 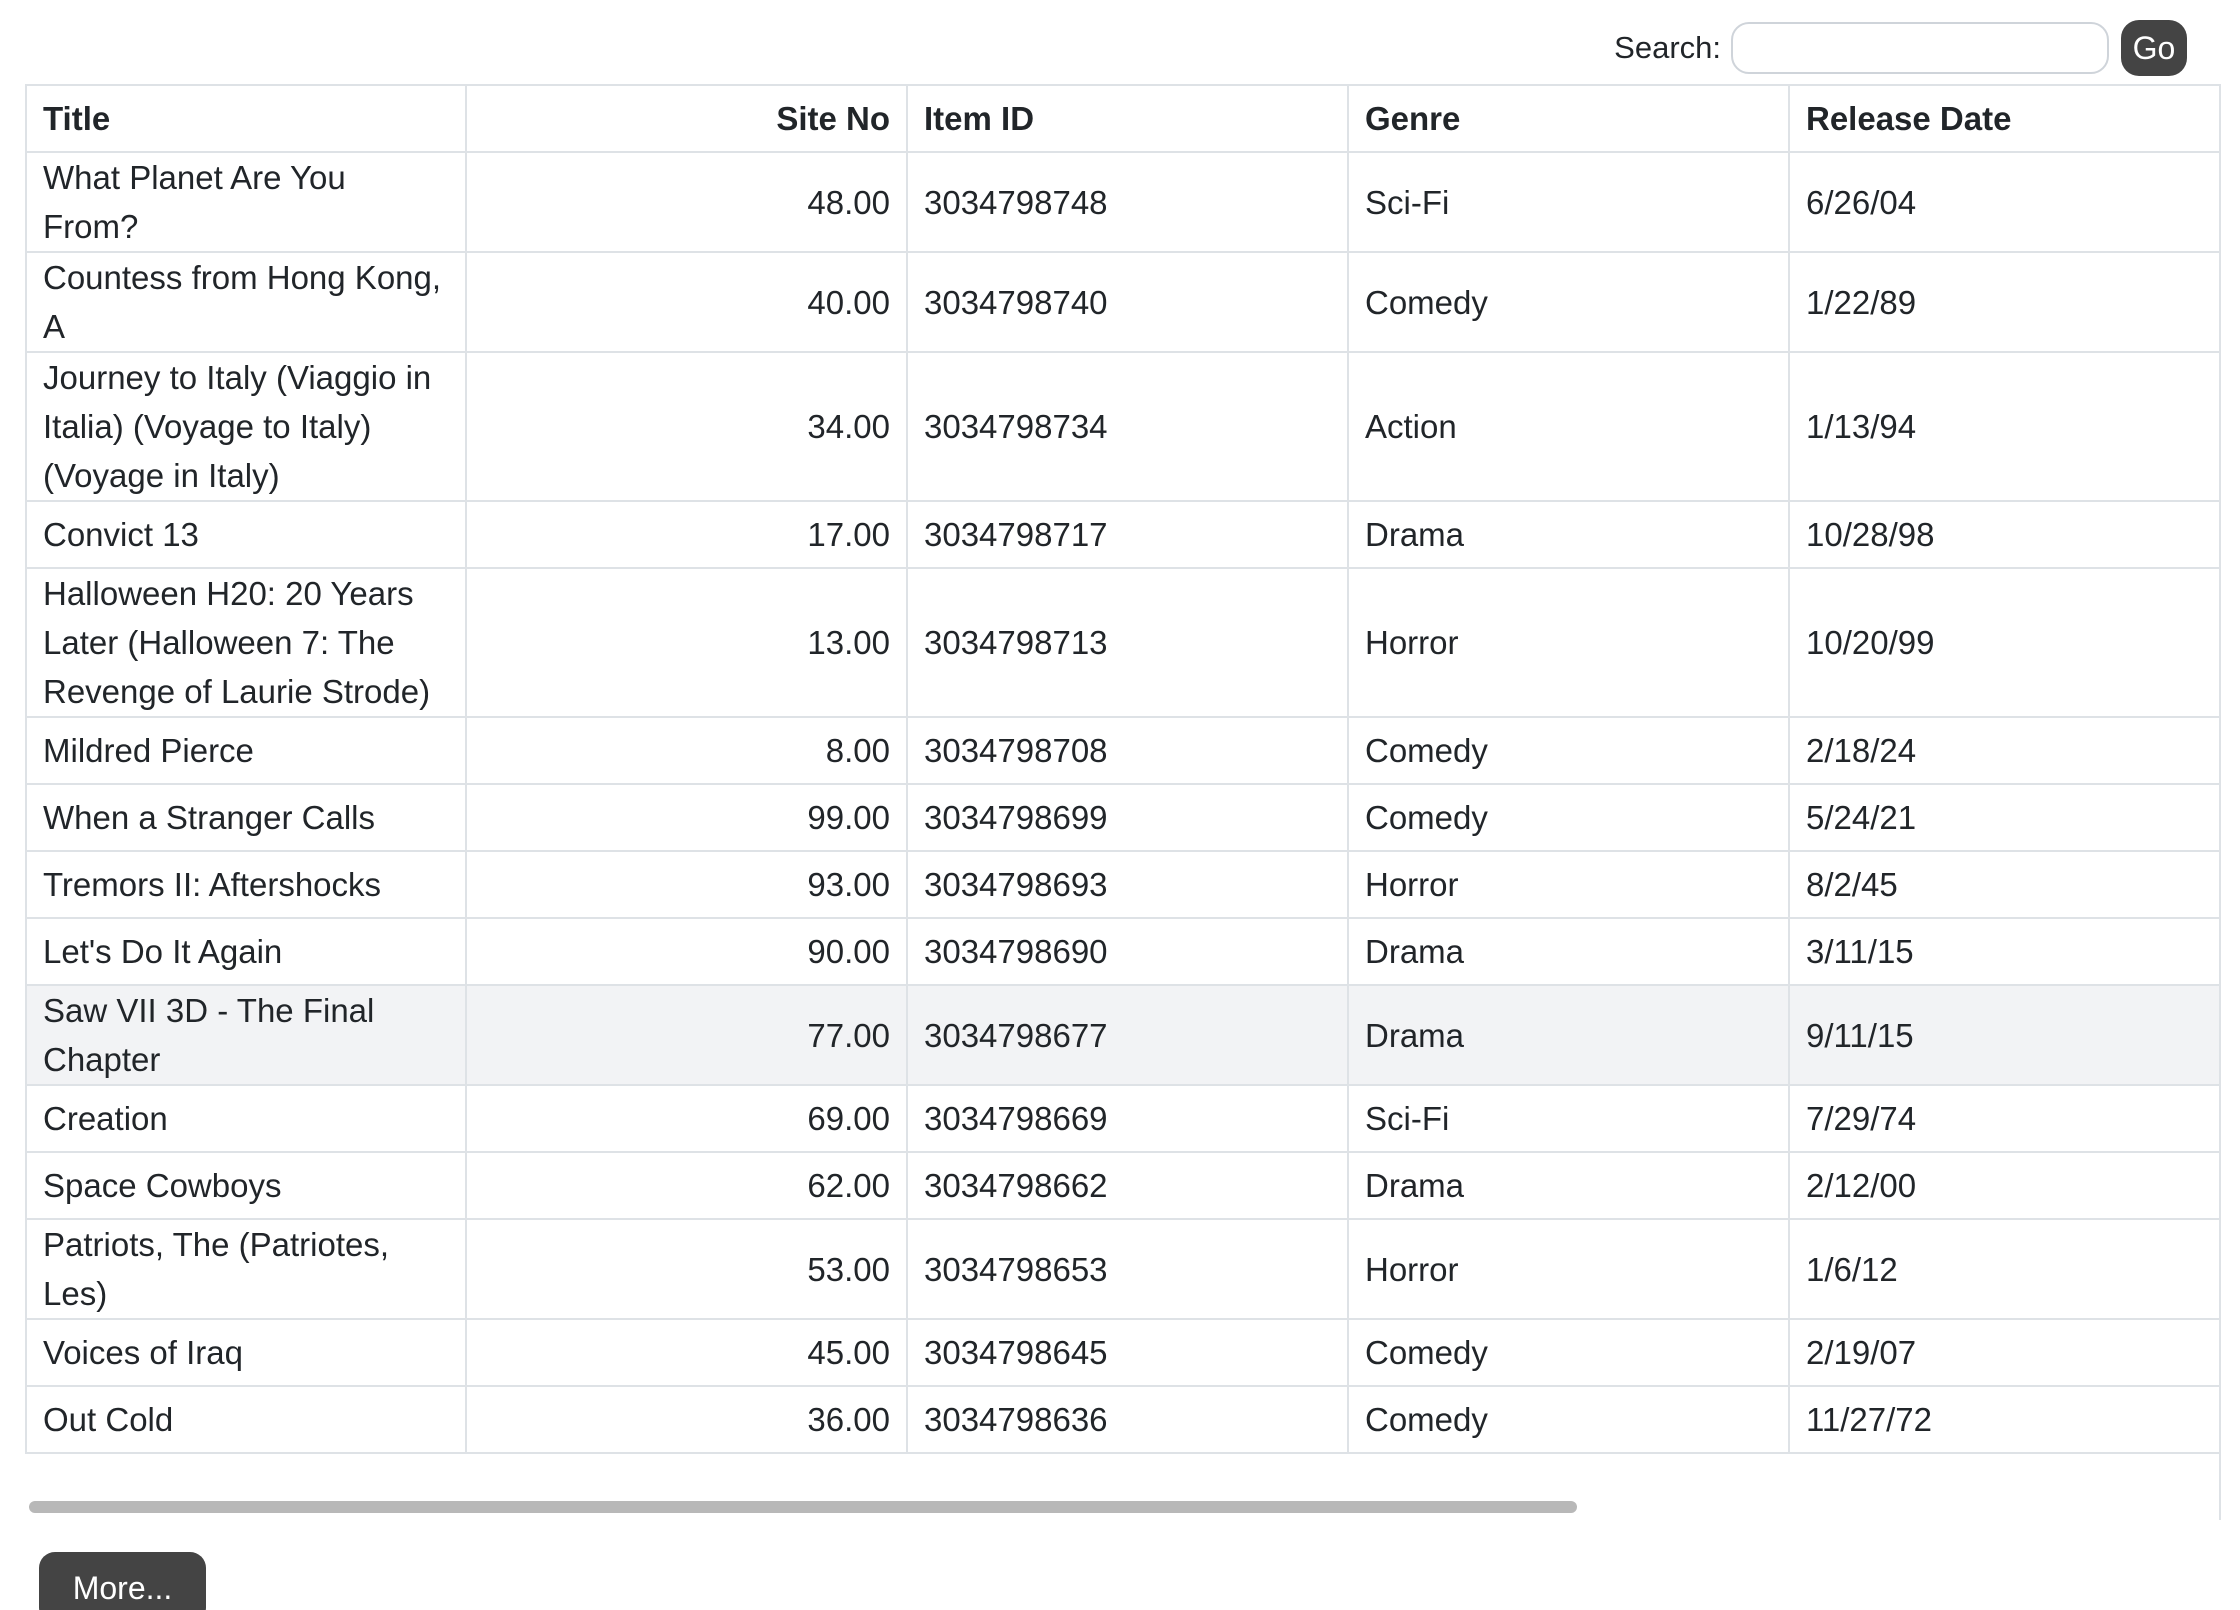 What do you see at coordinates (2003, 951) in the screenshot?
I see `cell-release-date: 3/11/15` at bounding box center [2003, 951].